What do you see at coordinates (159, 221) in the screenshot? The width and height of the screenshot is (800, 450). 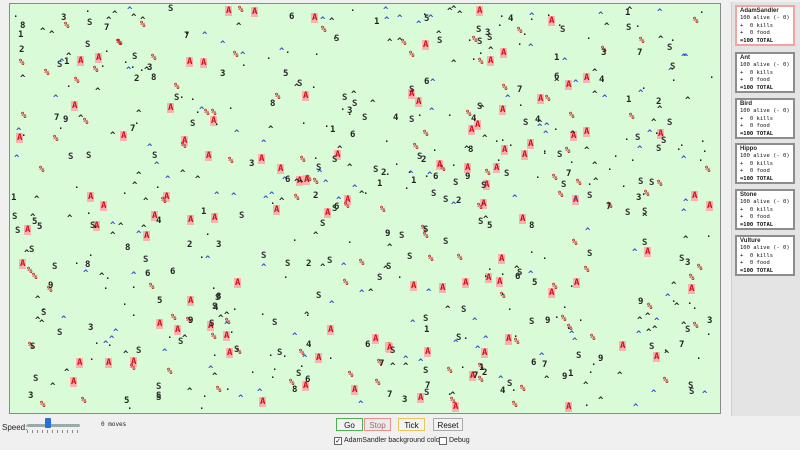 I see `hippo-critter: 4` at bounding box center [159, 221].